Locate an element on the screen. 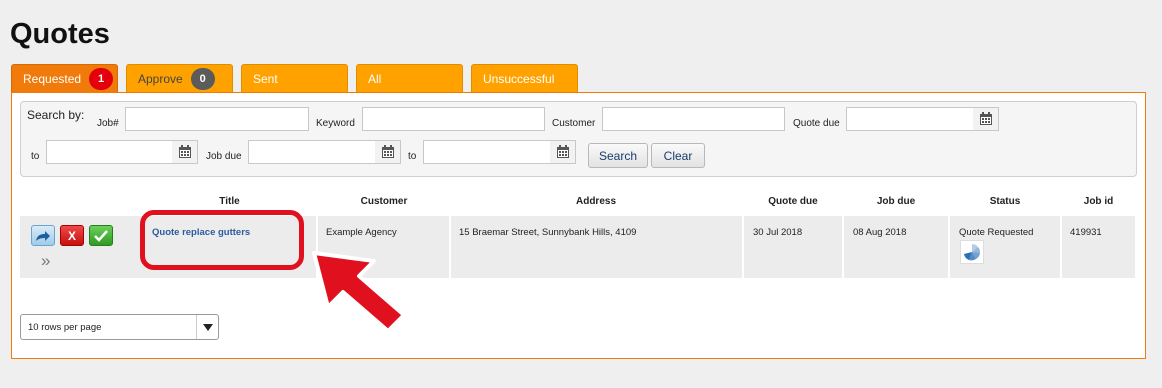 The width and height of the screenshot is (1162, 388). rows-per-page-select: 10 rows per page is located at coordinates (119, 327).